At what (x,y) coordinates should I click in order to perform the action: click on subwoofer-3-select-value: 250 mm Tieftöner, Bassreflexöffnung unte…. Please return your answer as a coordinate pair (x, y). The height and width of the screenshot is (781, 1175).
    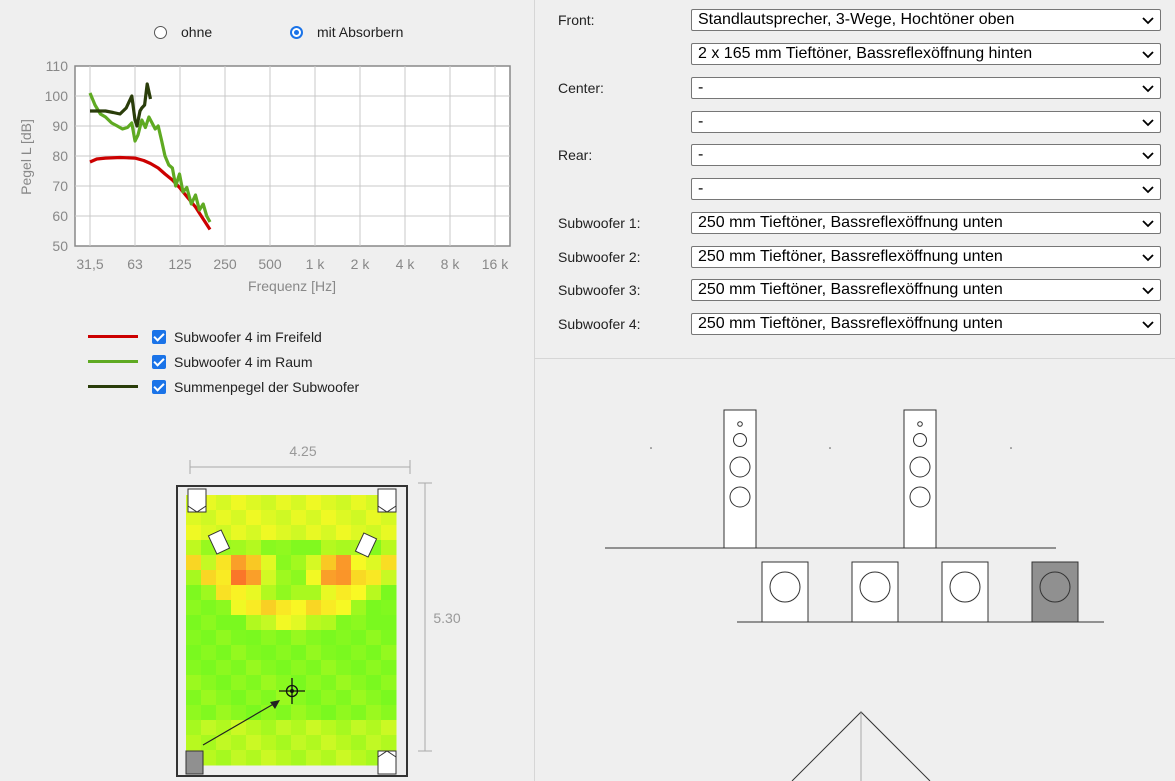
    Looking at the image, I should click on (850, 289).